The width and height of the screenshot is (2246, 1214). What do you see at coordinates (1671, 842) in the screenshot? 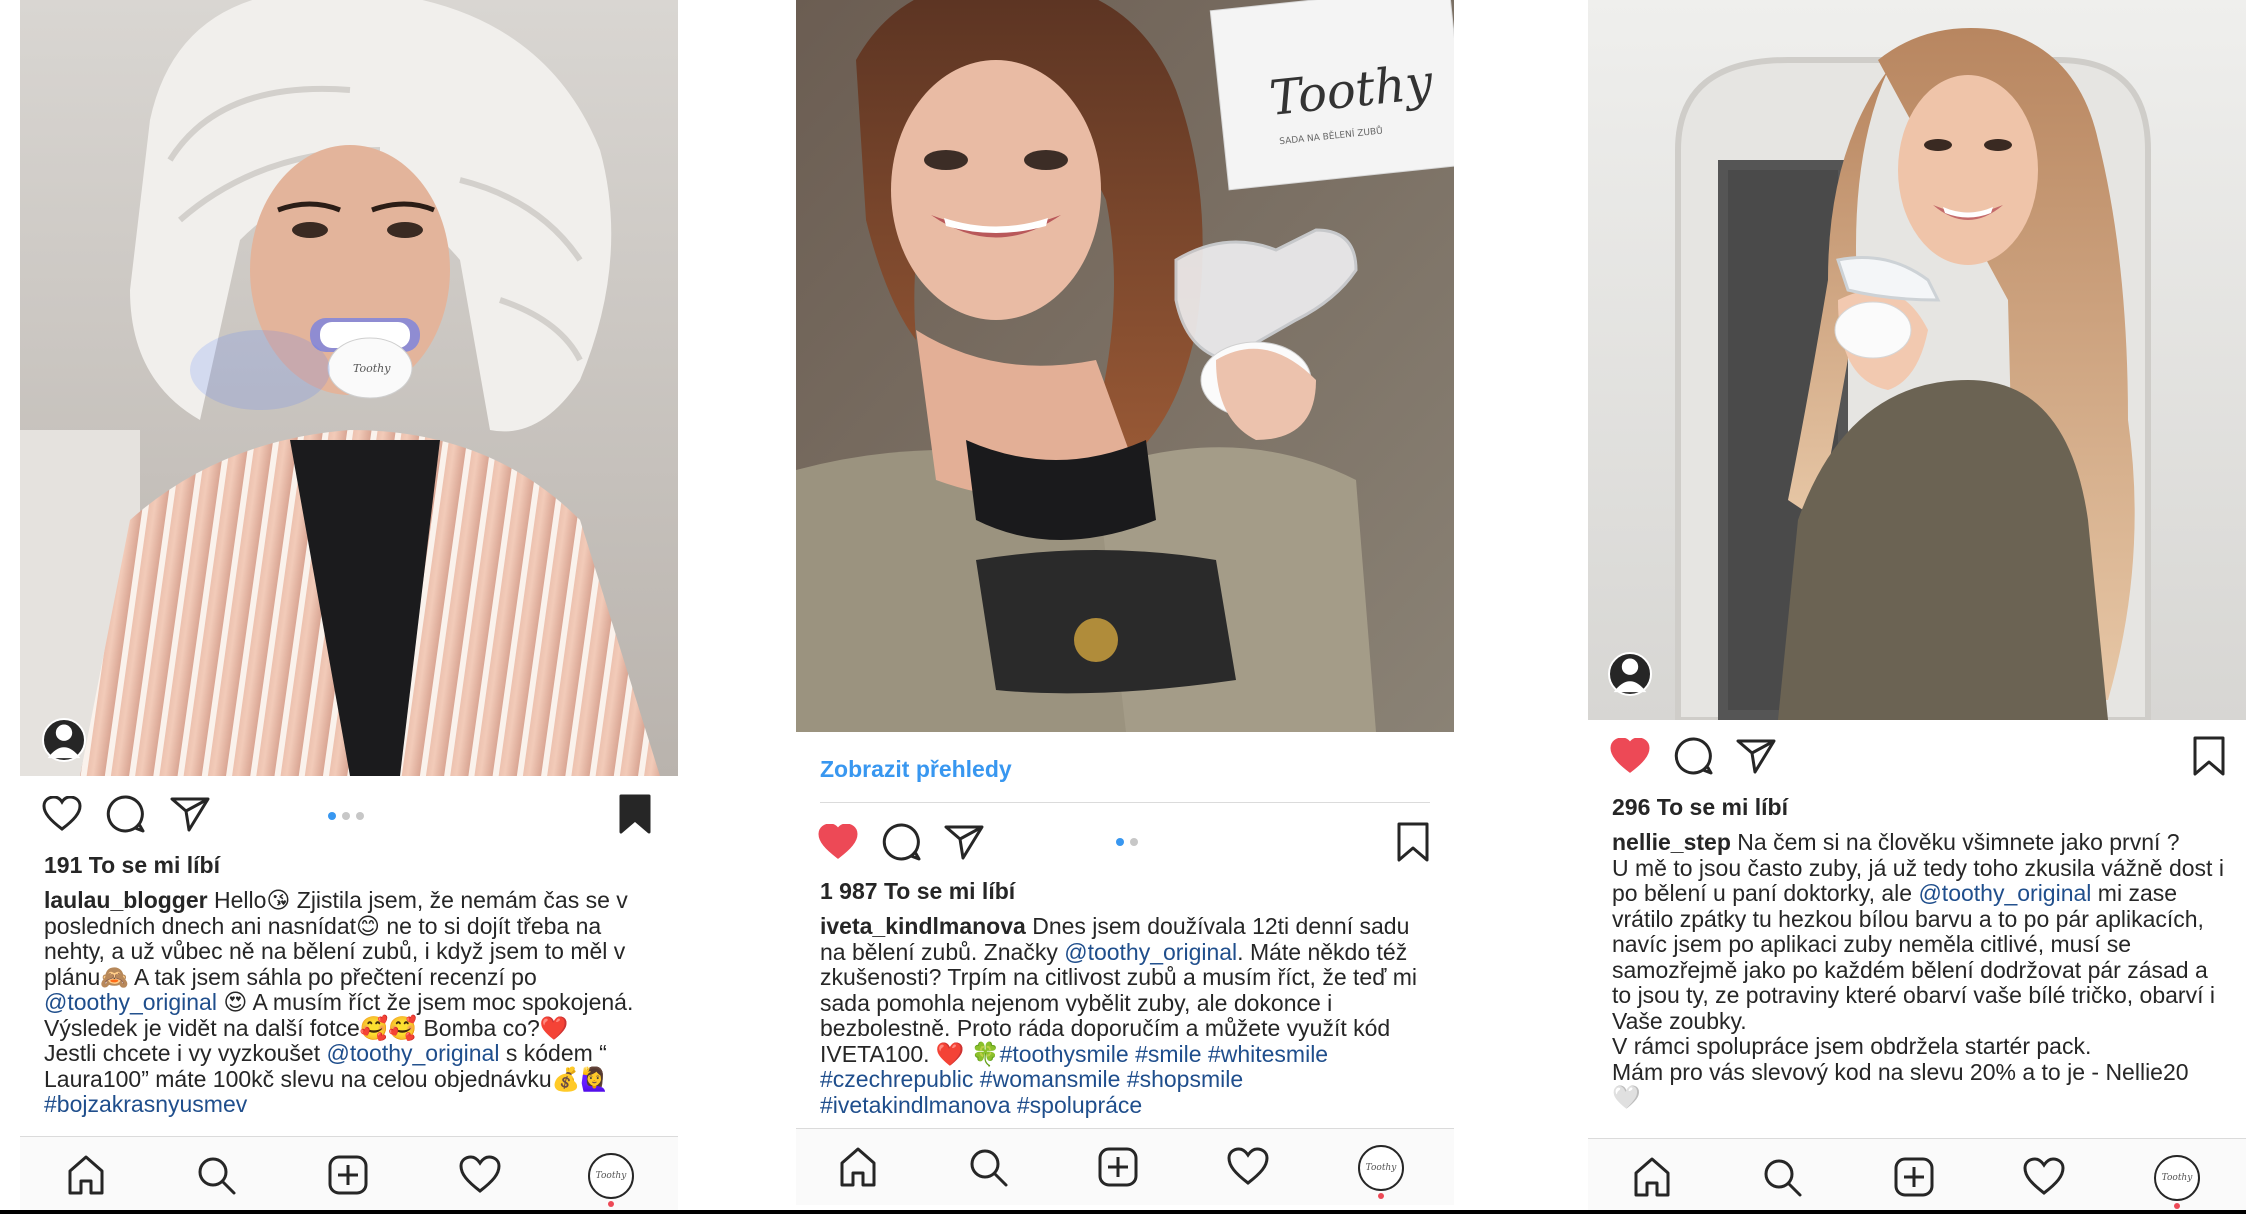
I see `caption-username: nellie_step` at bounding box center [1671, 842].